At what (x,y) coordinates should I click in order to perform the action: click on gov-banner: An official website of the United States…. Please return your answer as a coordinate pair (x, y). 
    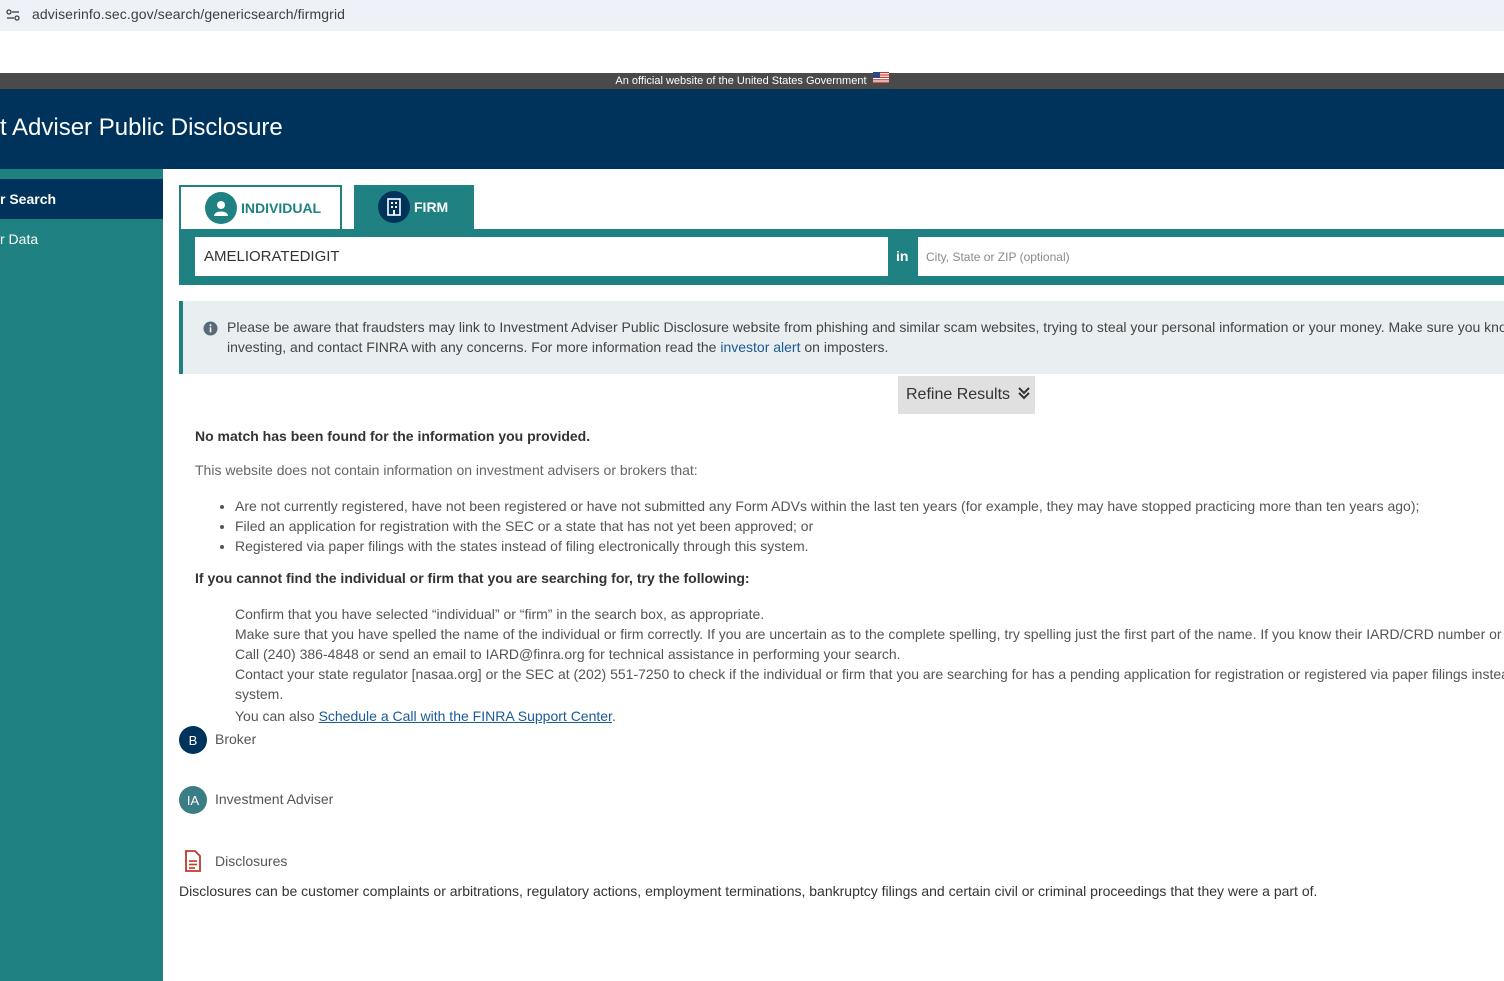
    Looking at the image, I should click on (752, 80).